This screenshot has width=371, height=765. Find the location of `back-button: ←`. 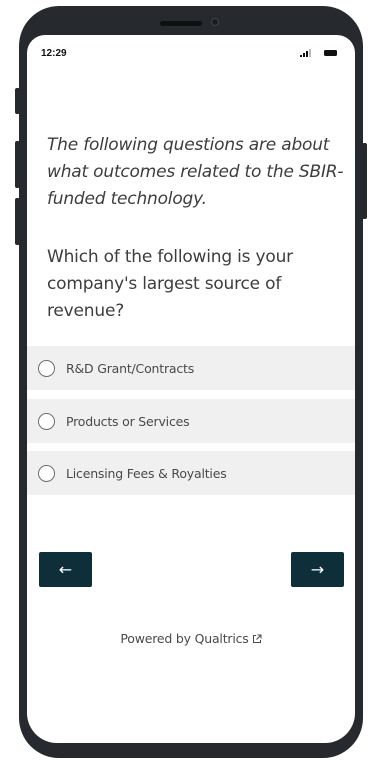

back-button: ← is located at coordinates (65, 569).